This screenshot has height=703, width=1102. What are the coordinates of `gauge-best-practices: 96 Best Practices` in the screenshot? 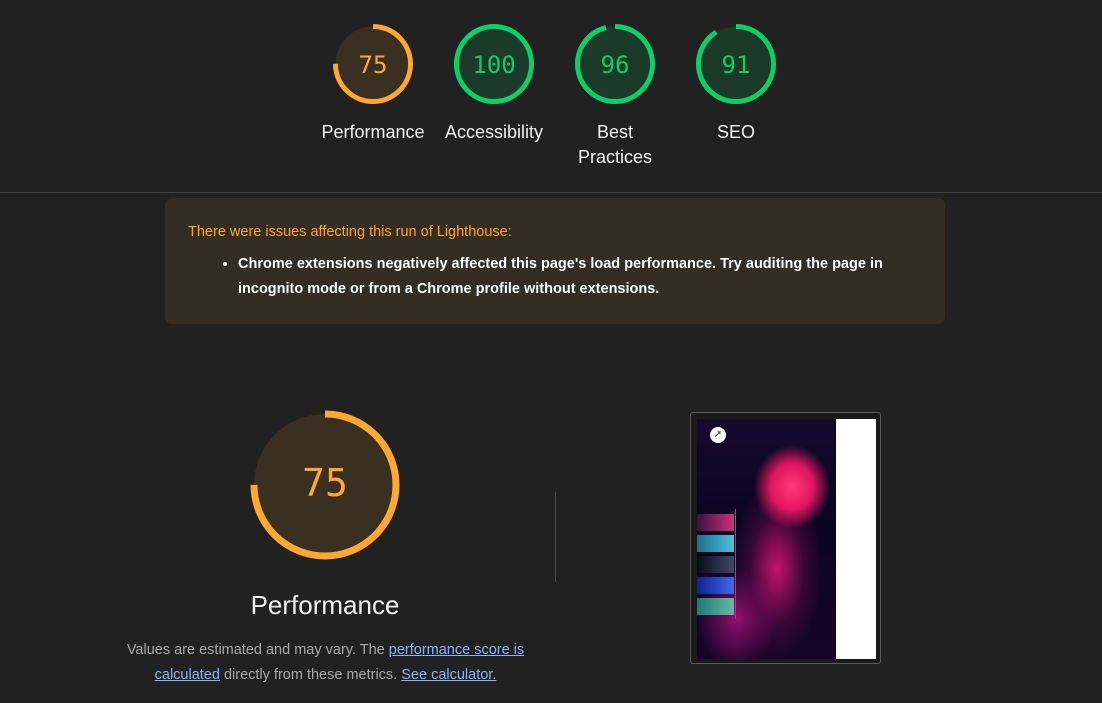 It's located at (615, 96).